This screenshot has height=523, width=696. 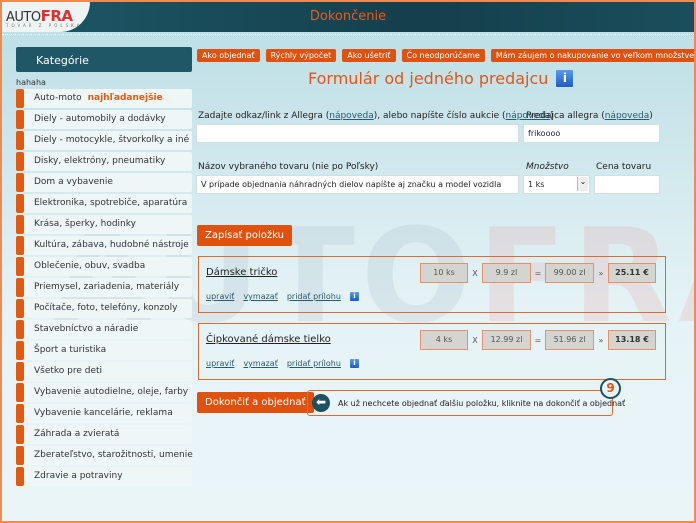 I want to click on sidebar-item: Stavebníctvo a náradie, so click(x=104, y=329).